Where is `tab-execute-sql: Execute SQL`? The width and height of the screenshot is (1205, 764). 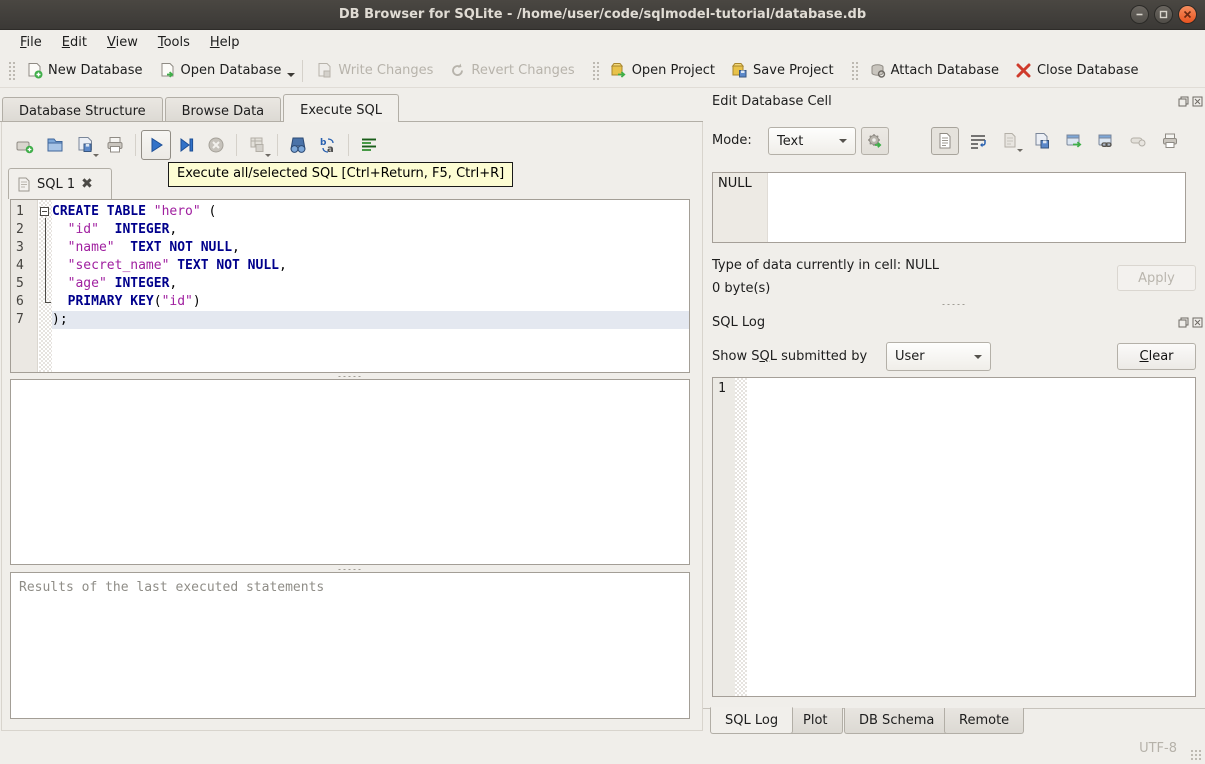
tab-execute-sql: Execute SQL is located at coordinates (341, 108).